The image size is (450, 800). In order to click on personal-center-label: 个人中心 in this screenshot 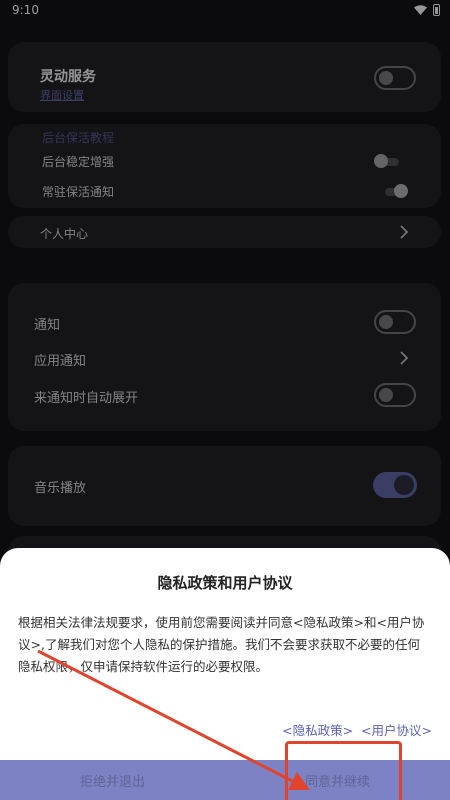, I will do `click(64, 234)`.